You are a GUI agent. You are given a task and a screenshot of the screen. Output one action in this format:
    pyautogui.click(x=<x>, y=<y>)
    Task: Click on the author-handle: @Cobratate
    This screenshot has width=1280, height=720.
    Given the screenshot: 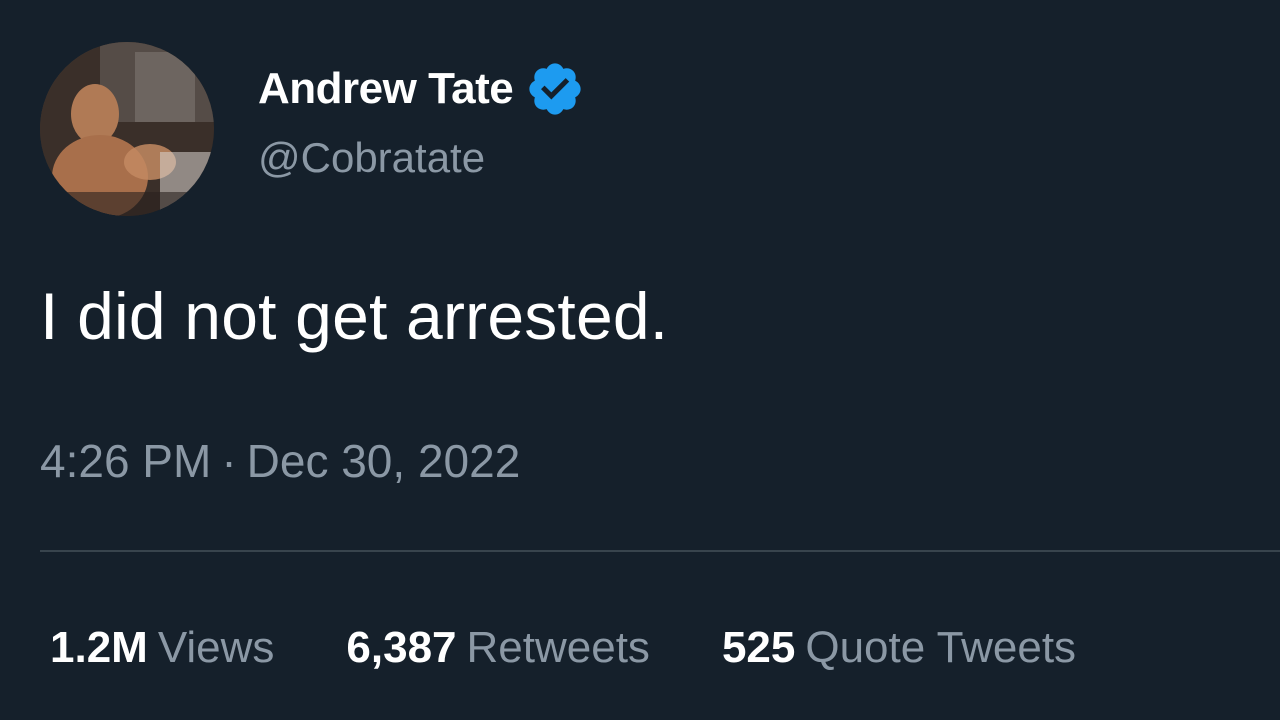 What is the action you would take?
    pyautogui.click(x=371, y=158)
    